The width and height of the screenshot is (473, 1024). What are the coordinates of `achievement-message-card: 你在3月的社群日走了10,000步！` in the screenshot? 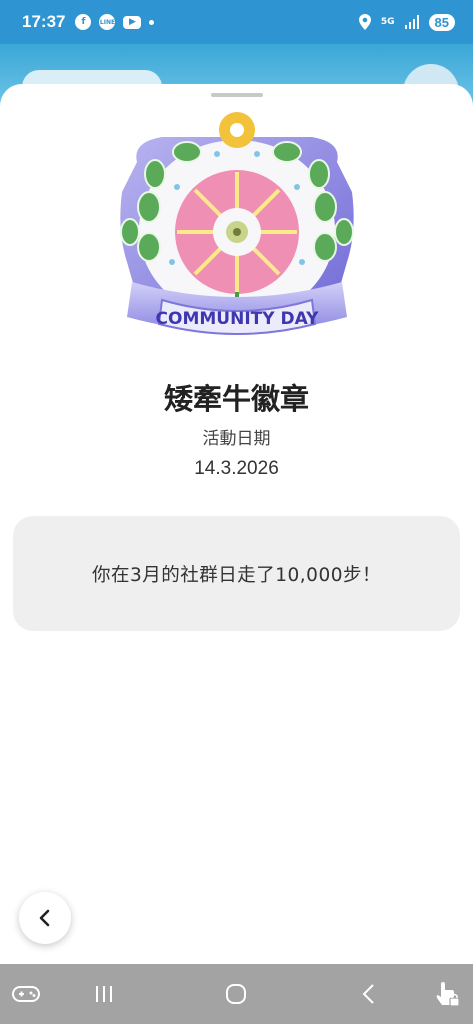 It's located at (236, 573).